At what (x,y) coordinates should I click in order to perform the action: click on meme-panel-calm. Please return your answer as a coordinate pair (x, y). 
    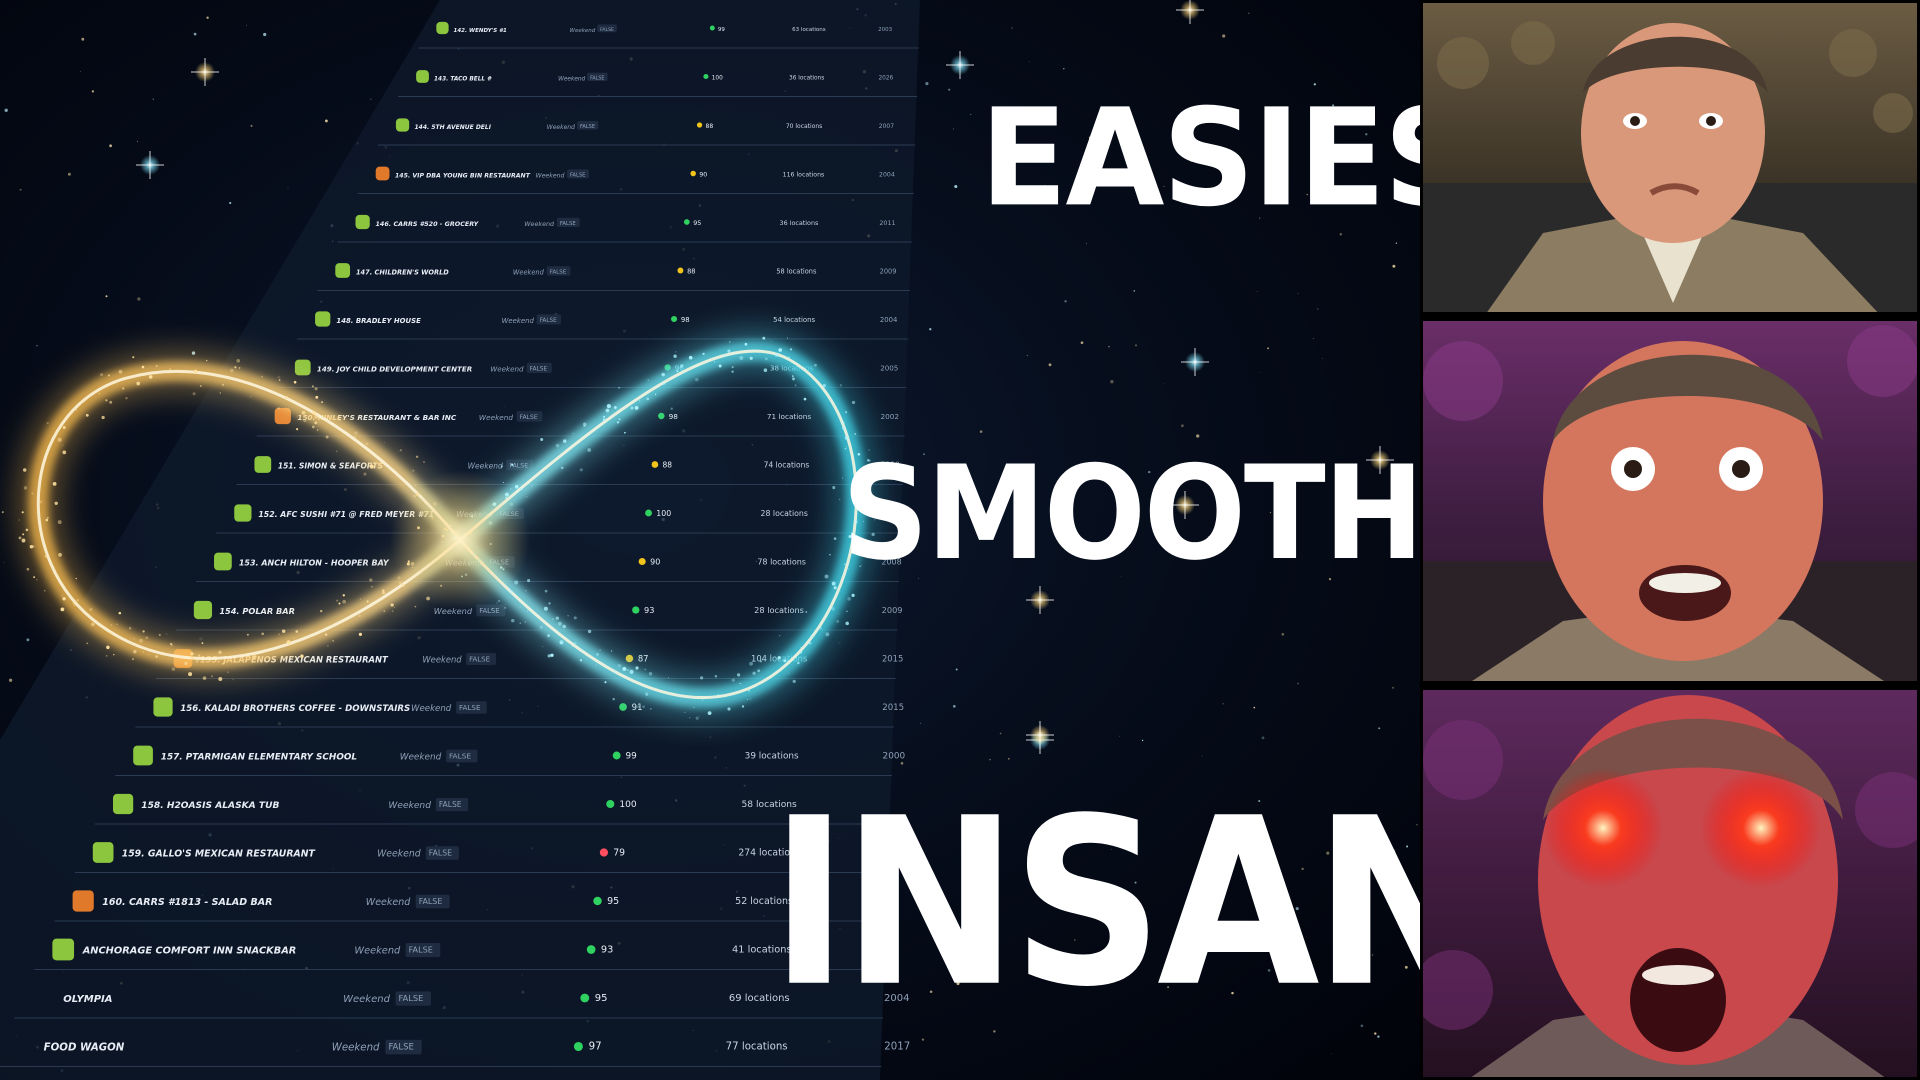
    Looking at the image, I should click on (1670, 157).